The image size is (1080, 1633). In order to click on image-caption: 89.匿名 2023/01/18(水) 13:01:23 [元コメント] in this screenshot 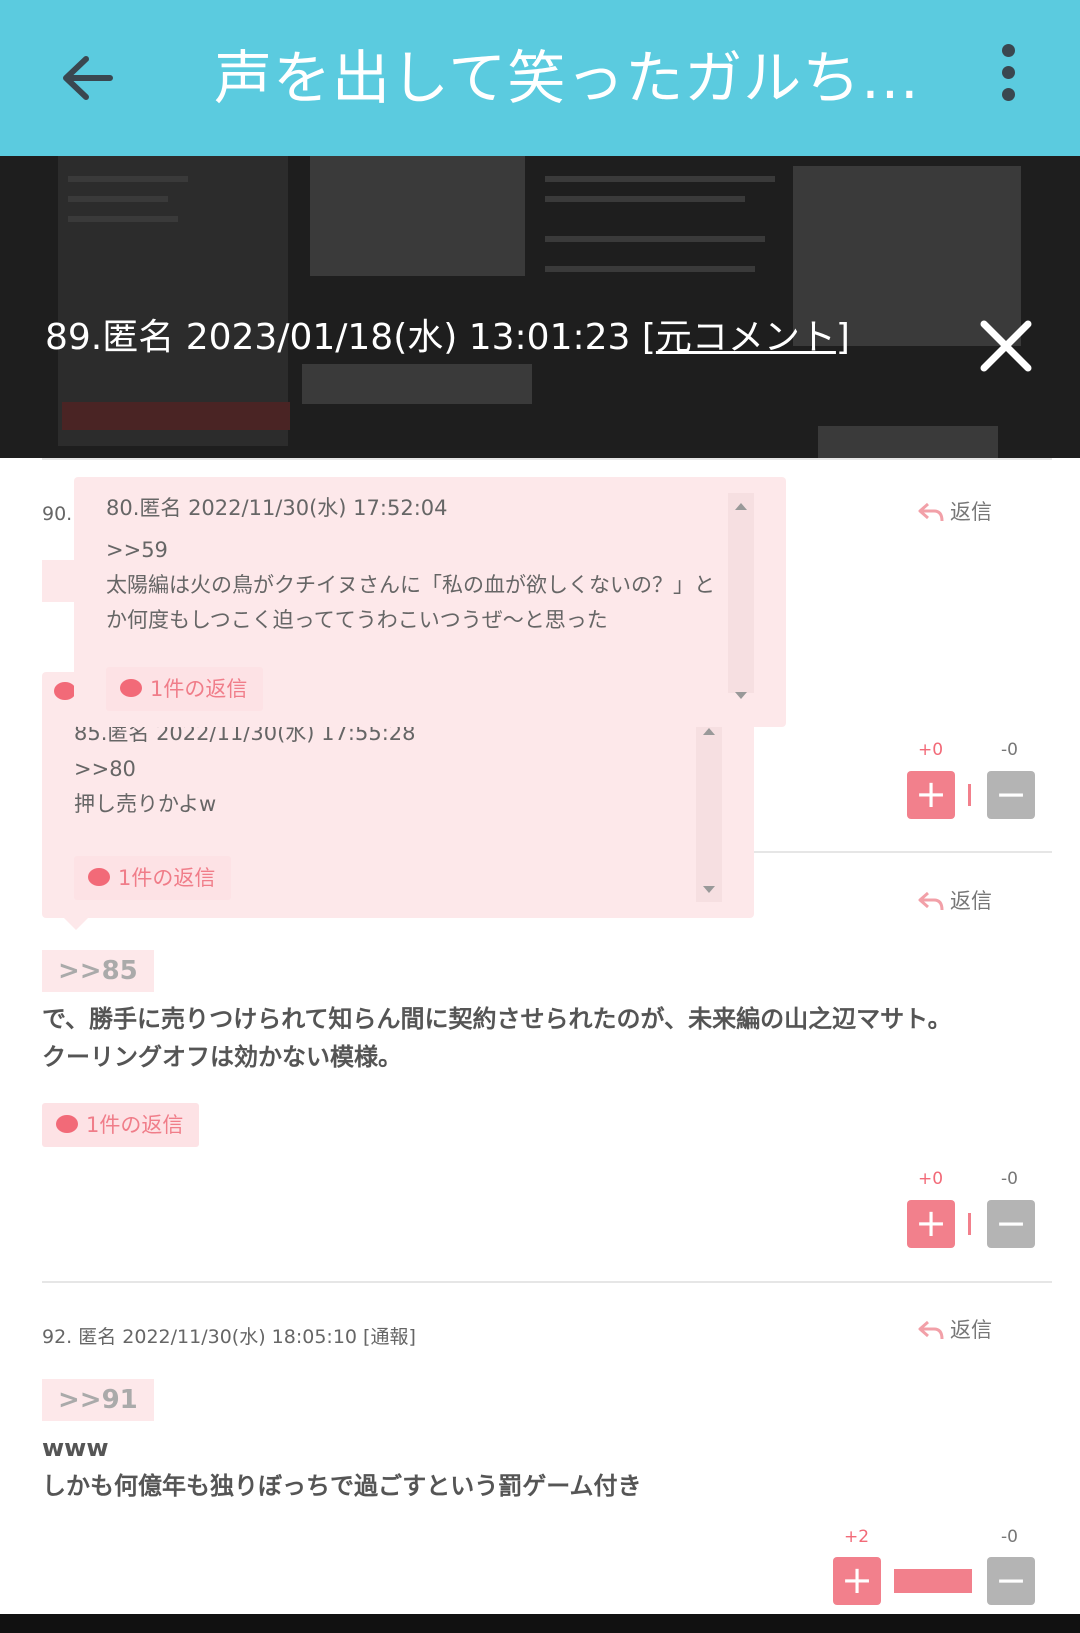, I will do `click(447, 334)`.